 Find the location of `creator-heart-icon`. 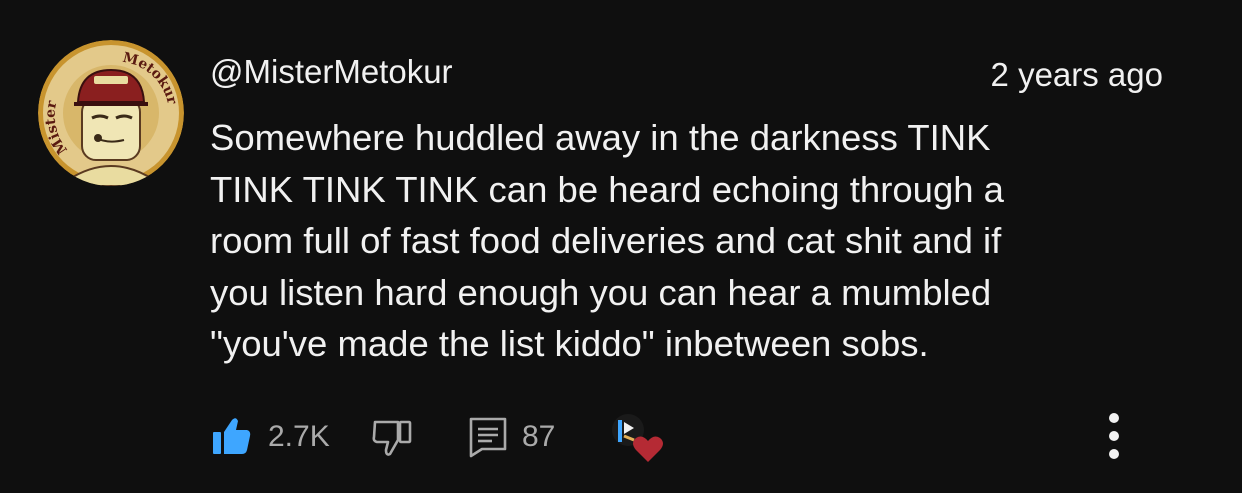

creator-heart-icon is located at coordinates (638, 438).